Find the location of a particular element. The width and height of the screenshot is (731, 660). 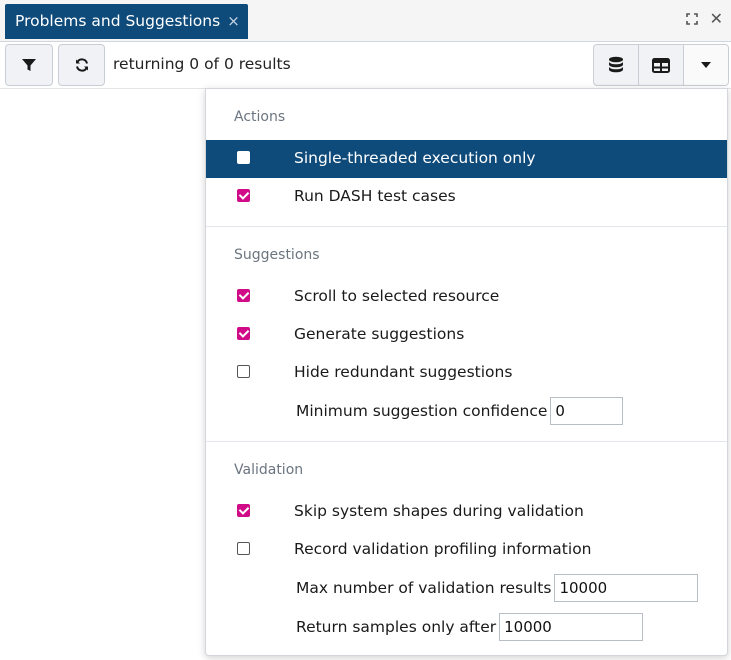

close-panel-icon: ✕ is located at coordinates (716, 19).